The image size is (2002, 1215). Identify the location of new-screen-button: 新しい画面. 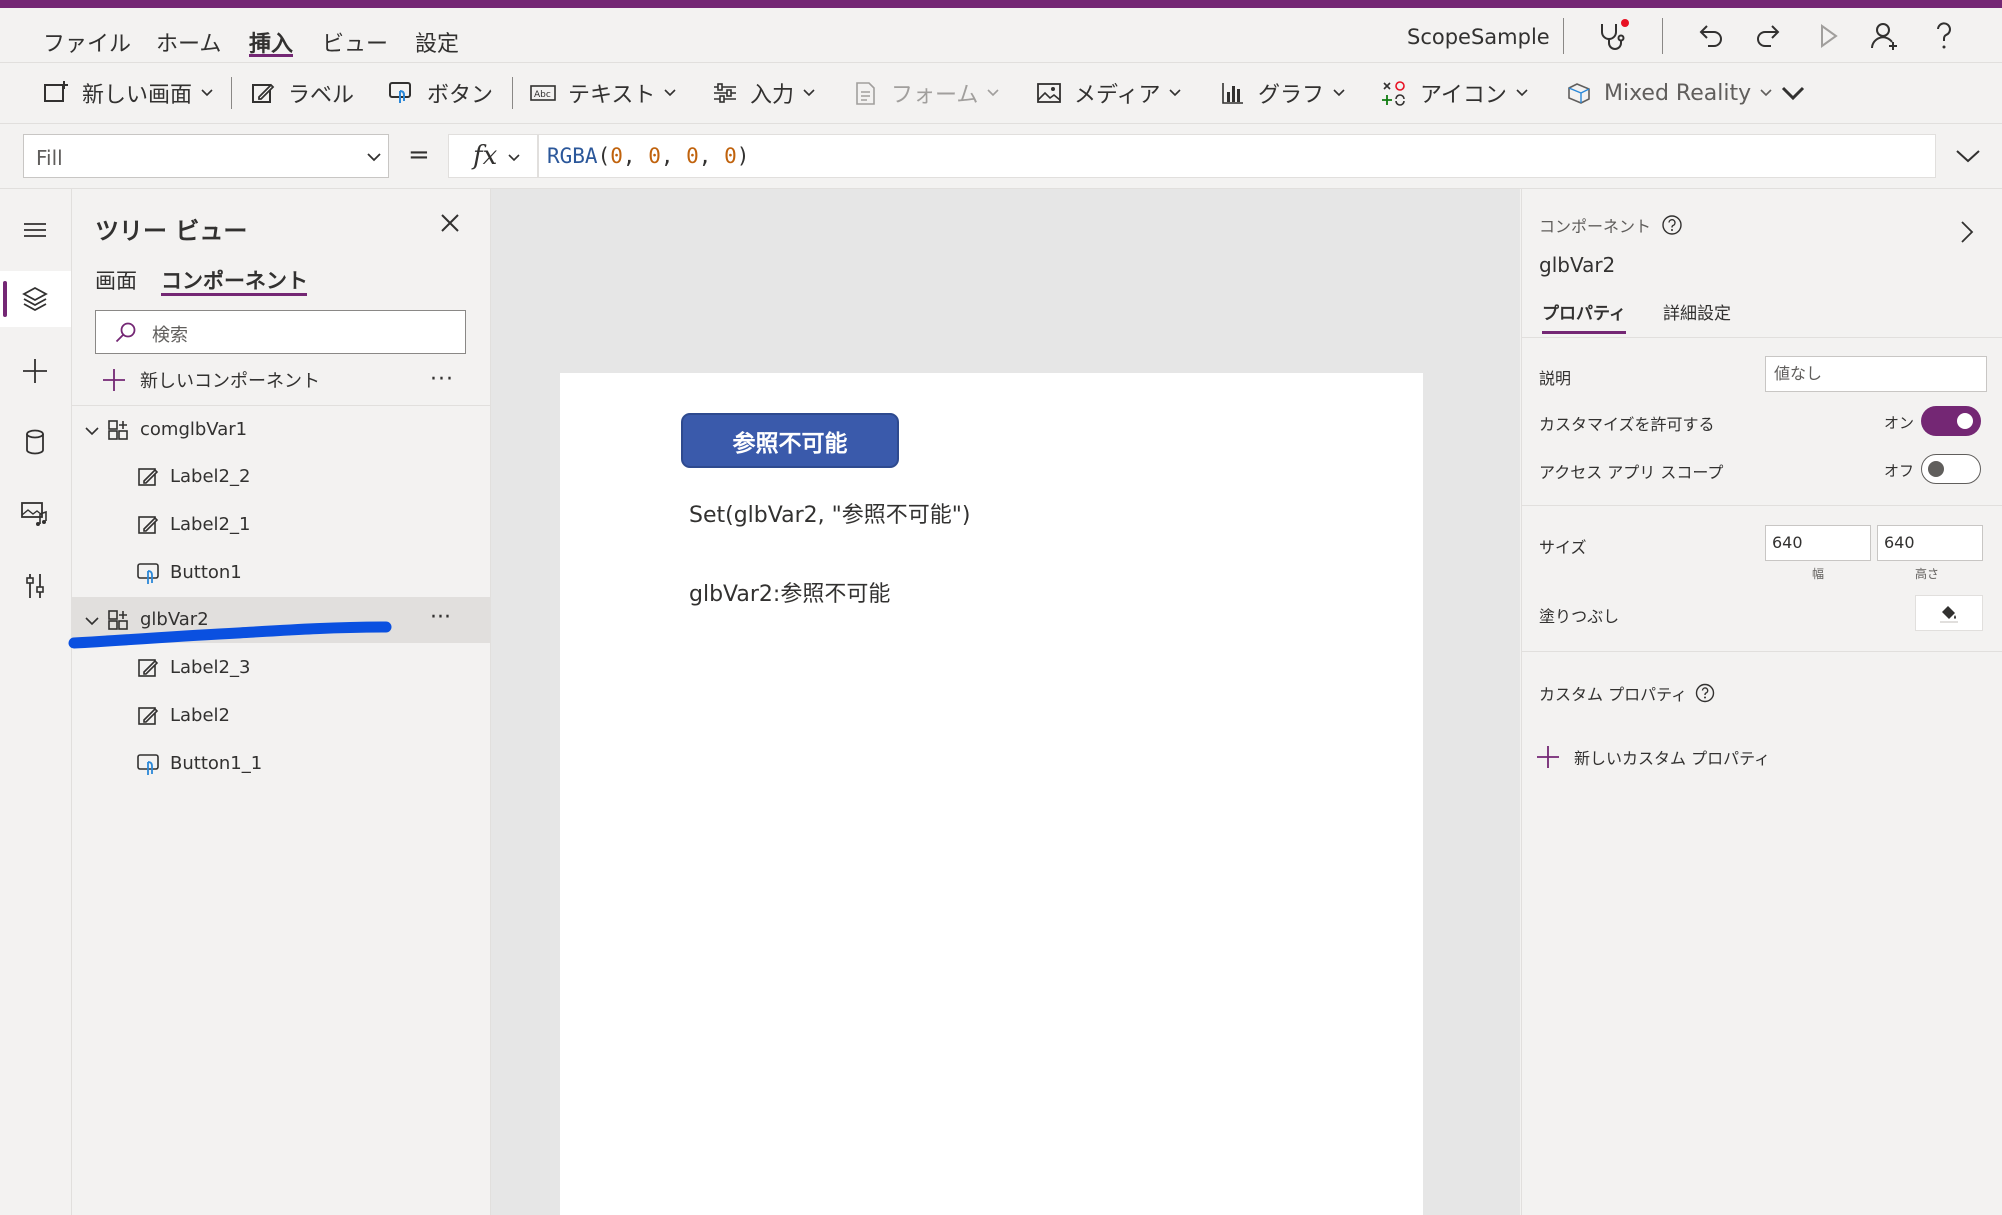
(128, 93).